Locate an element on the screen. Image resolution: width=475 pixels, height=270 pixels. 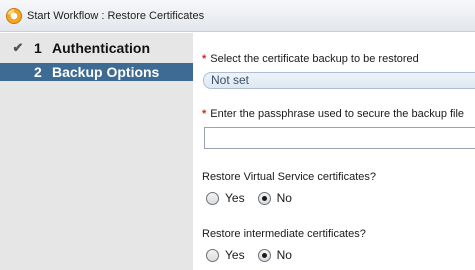
window-title: Start Workflow : Restore Certificates is located at coordinates (116, 15).